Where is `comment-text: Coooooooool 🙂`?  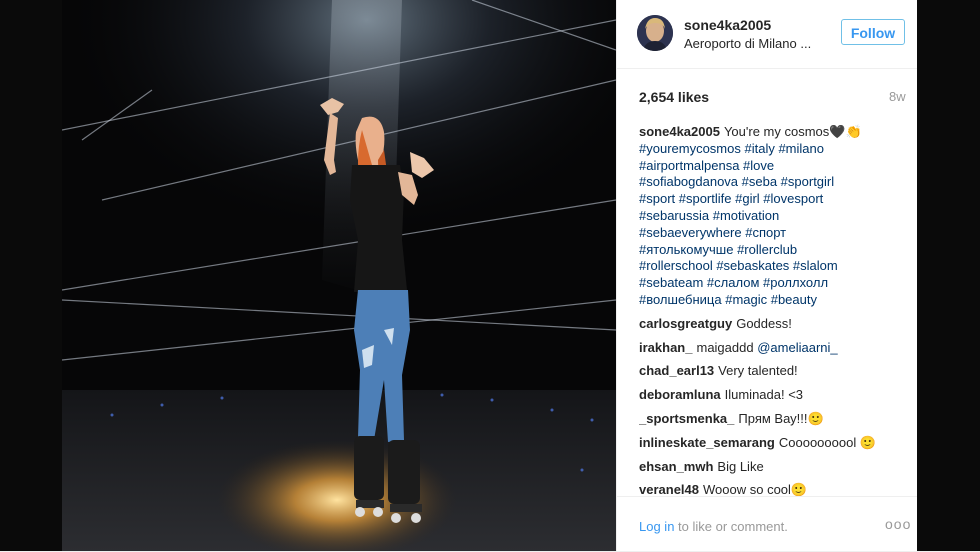 comment-text: Coooooooool 🙂 is located at coordinates (827, 442).